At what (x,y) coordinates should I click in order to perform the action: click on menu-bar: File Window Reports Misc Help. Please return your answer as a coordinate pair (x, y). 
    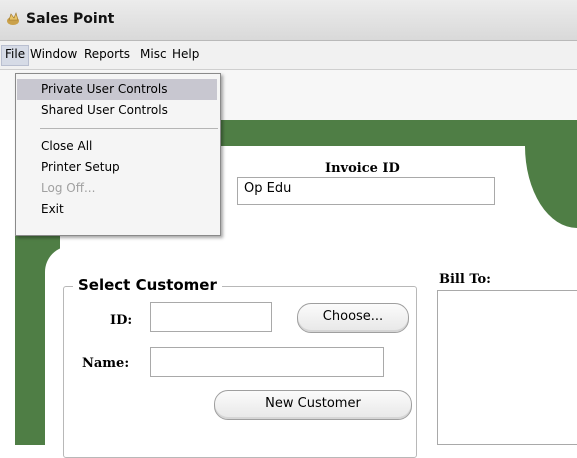
    Looking at the image, I should click on (288, 55).